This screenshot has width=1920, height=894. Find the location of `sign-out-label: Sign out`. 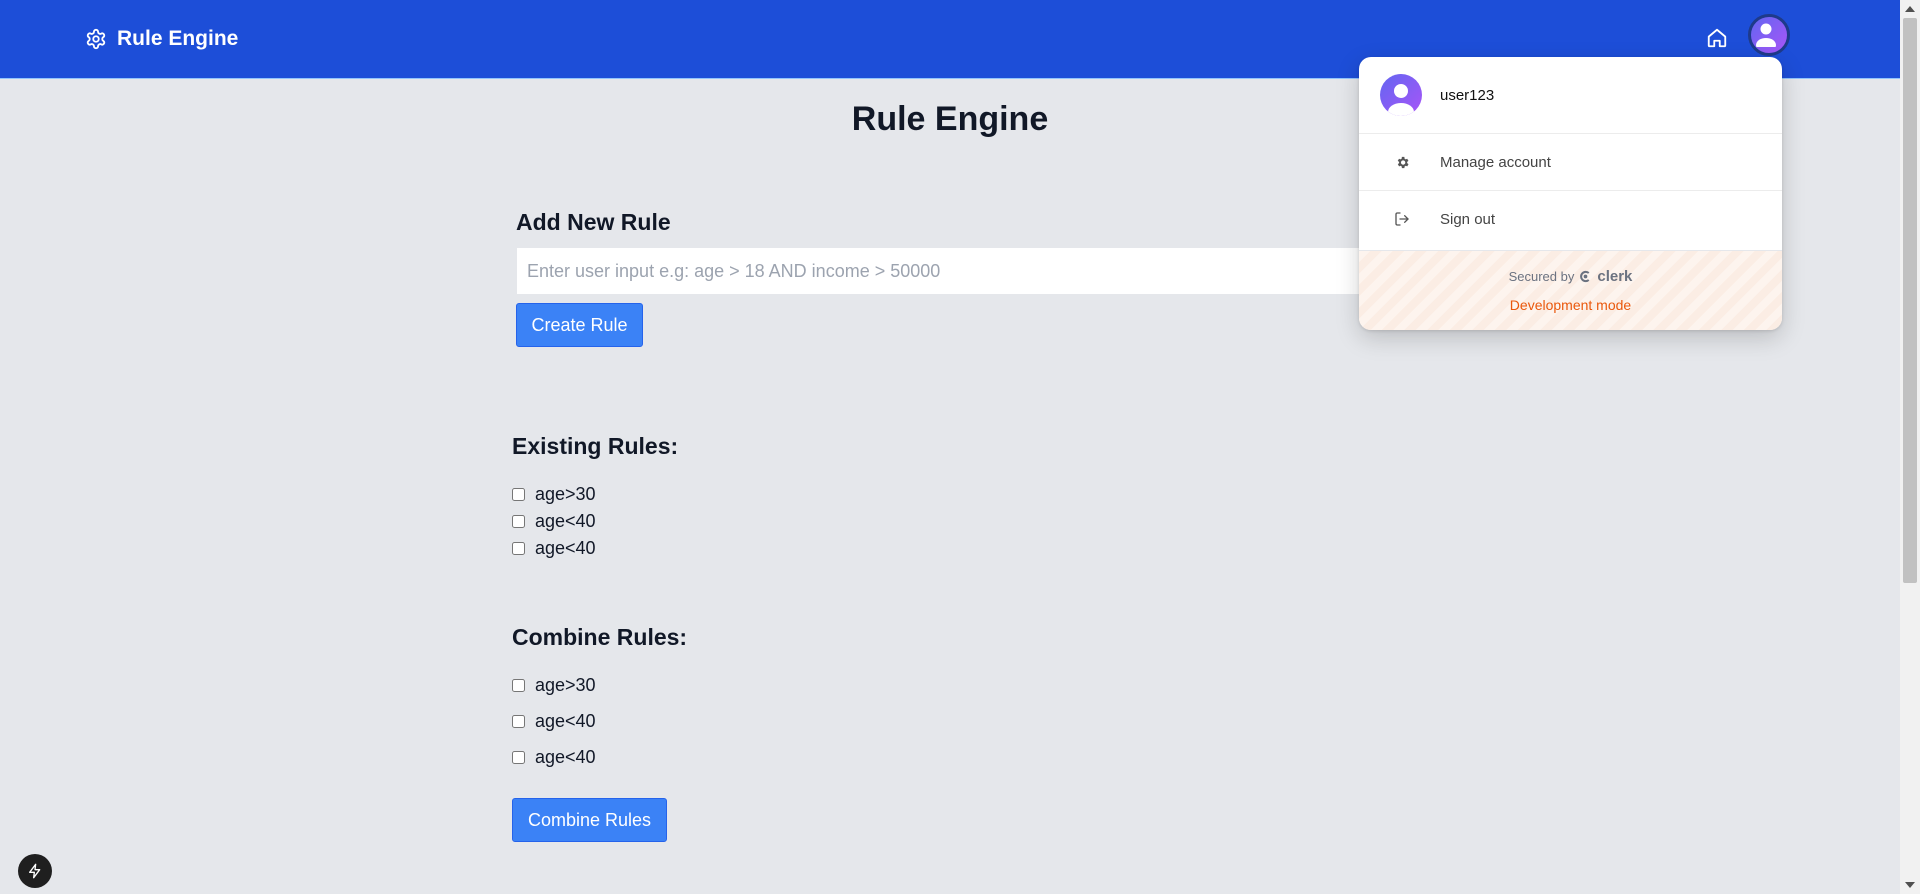

sign-out-label: Sign out is located at coordinates (1468, 219).